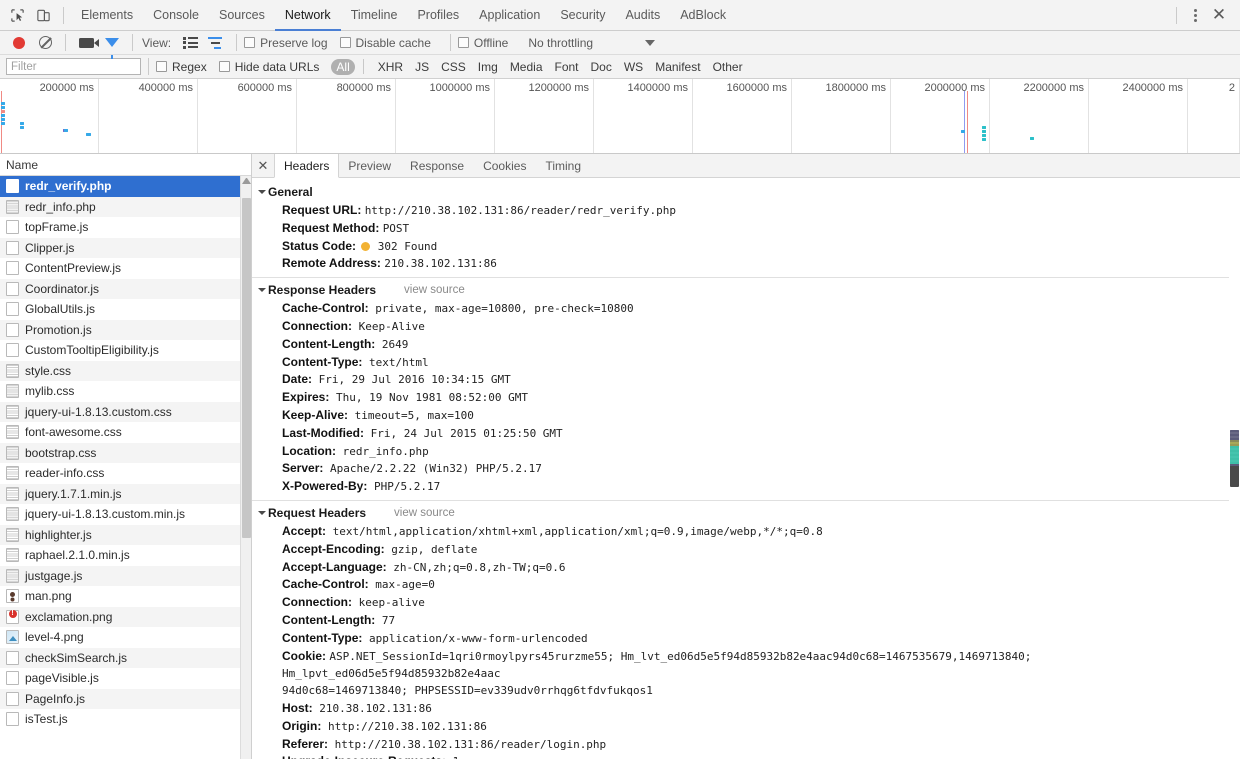 The height and width of the screenshot is (759, 1240). What do you see at coordinates (125, 288) in the screenshot?
I see `request-list-item: Coordinator.js` at bounding box center [125, 288].